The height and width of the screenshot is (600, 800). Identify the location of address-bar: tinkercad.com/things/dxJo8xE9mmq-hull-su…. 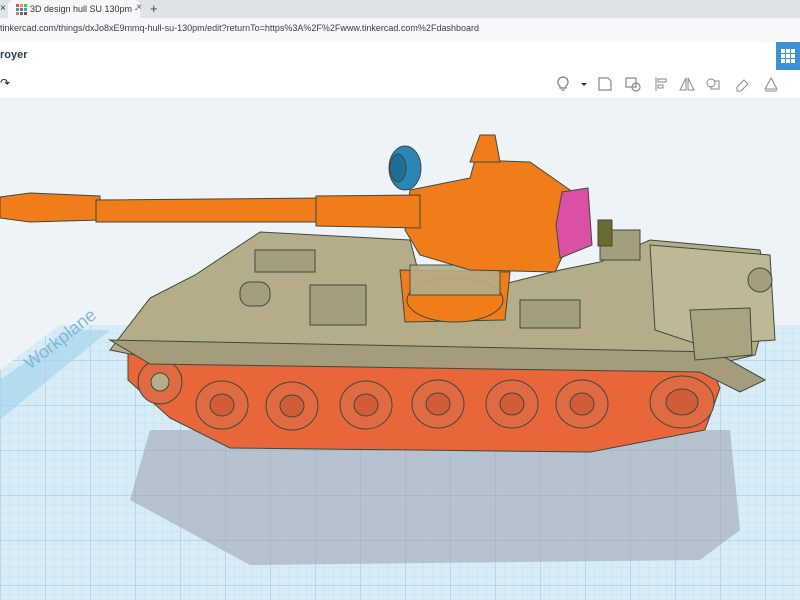
(400, 30).